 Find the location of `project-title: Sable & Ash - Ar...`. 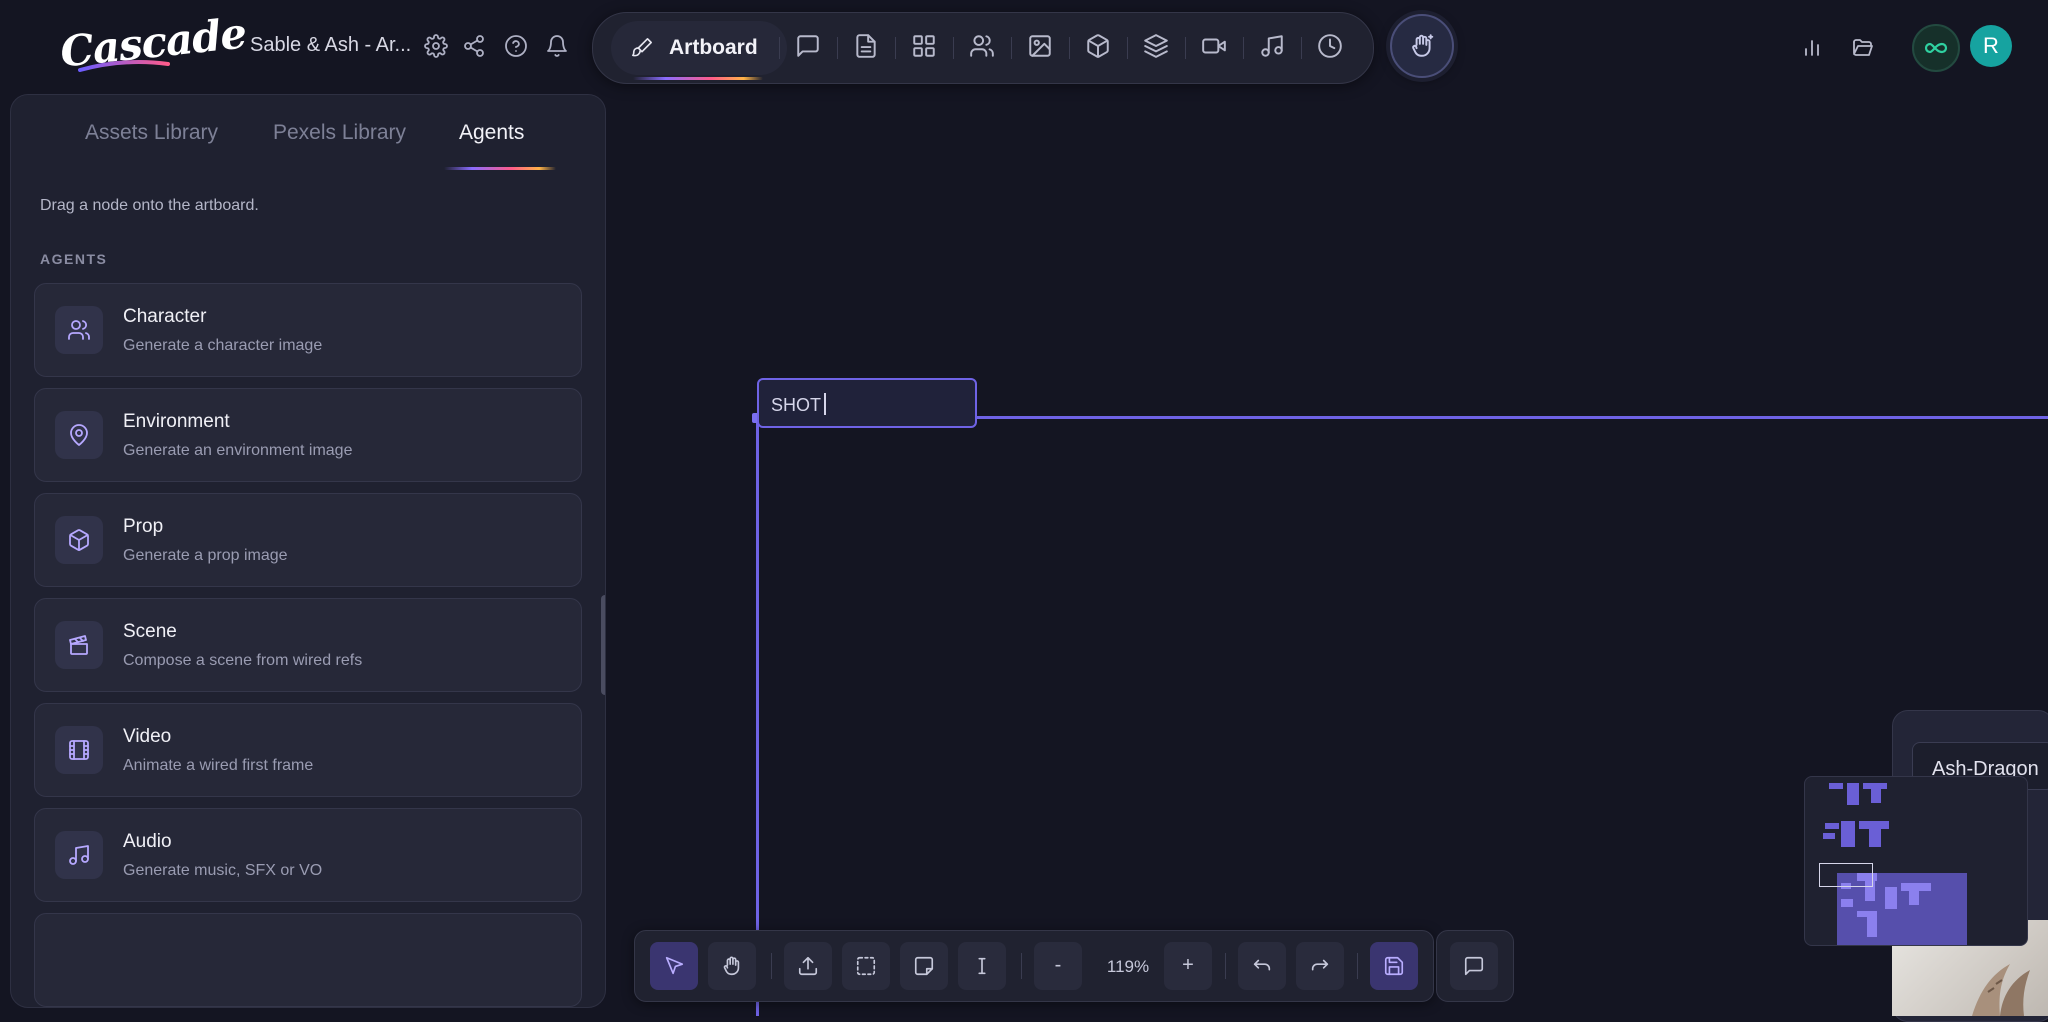

project-title: Sable & Ash - Ar... is located at coordinates (330, 45).